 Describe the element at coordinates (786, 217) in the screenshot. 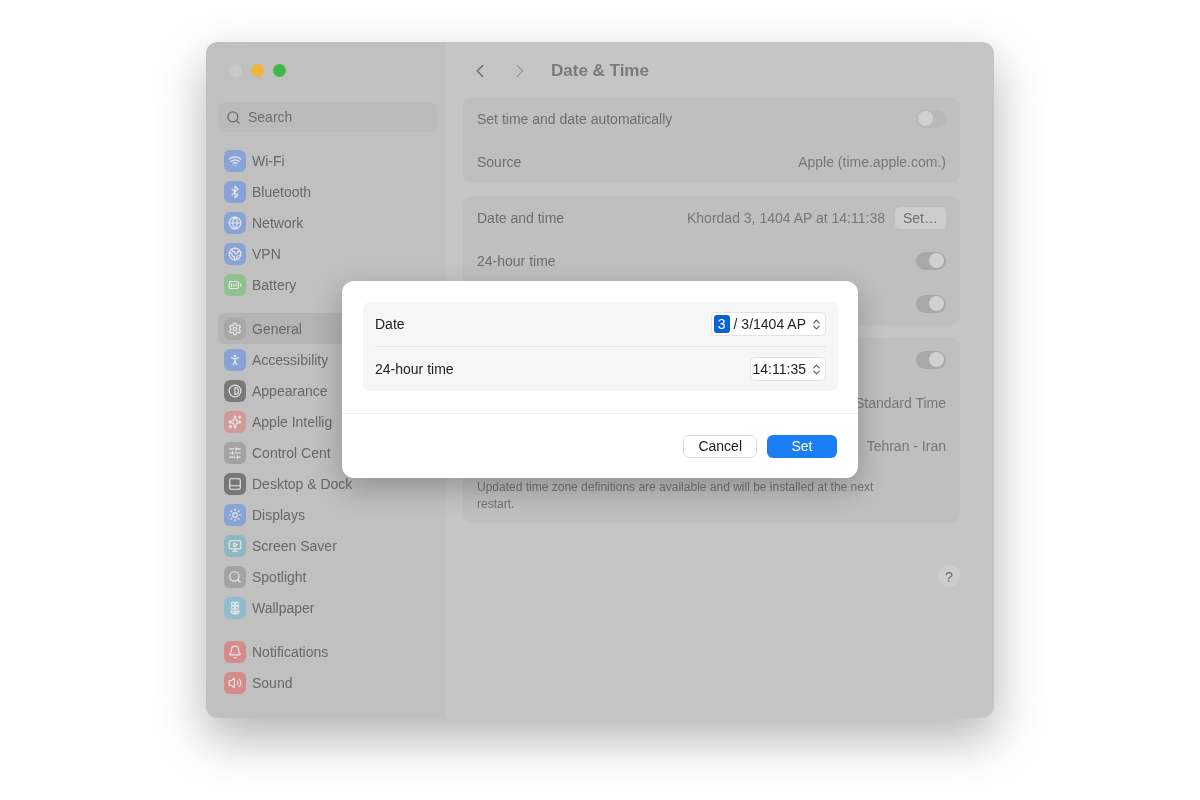

I see `setting-value: Khordad 3, 1404 AP at 14:11:38` at that location.